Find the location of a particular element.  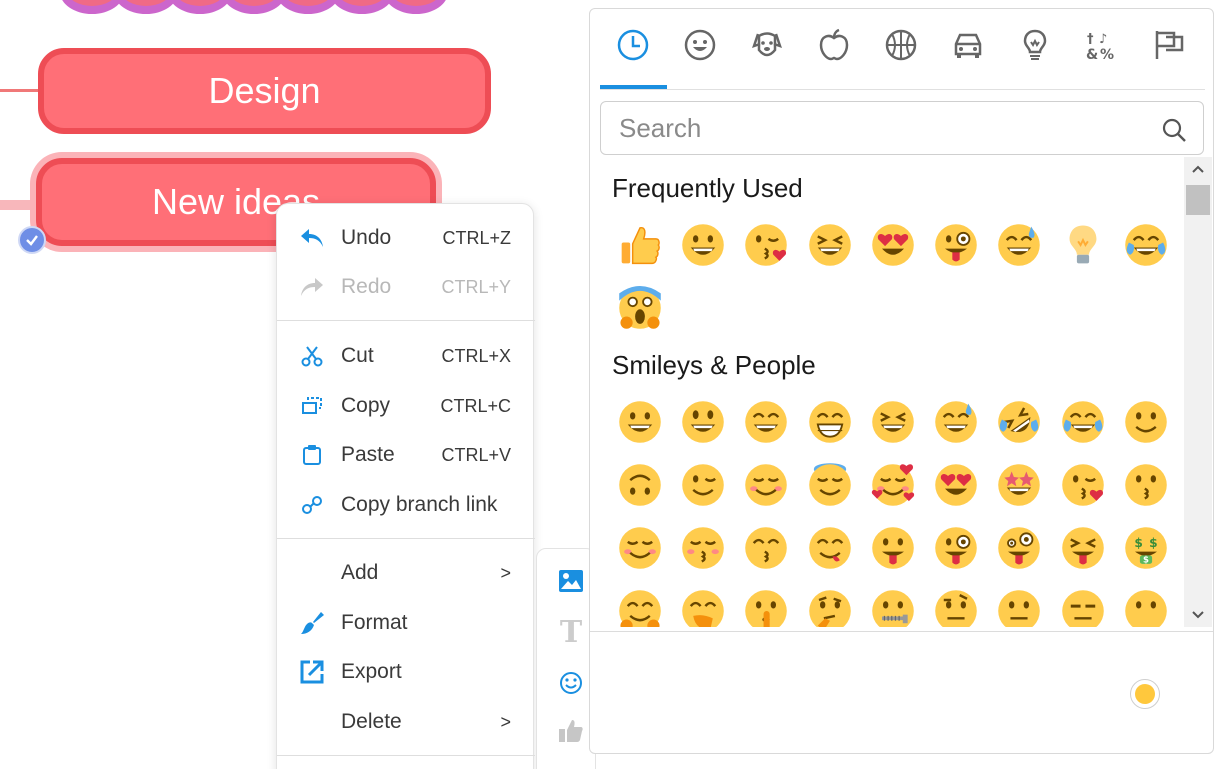

squinting-tongue-icon is located at coordinates (1082, 547).